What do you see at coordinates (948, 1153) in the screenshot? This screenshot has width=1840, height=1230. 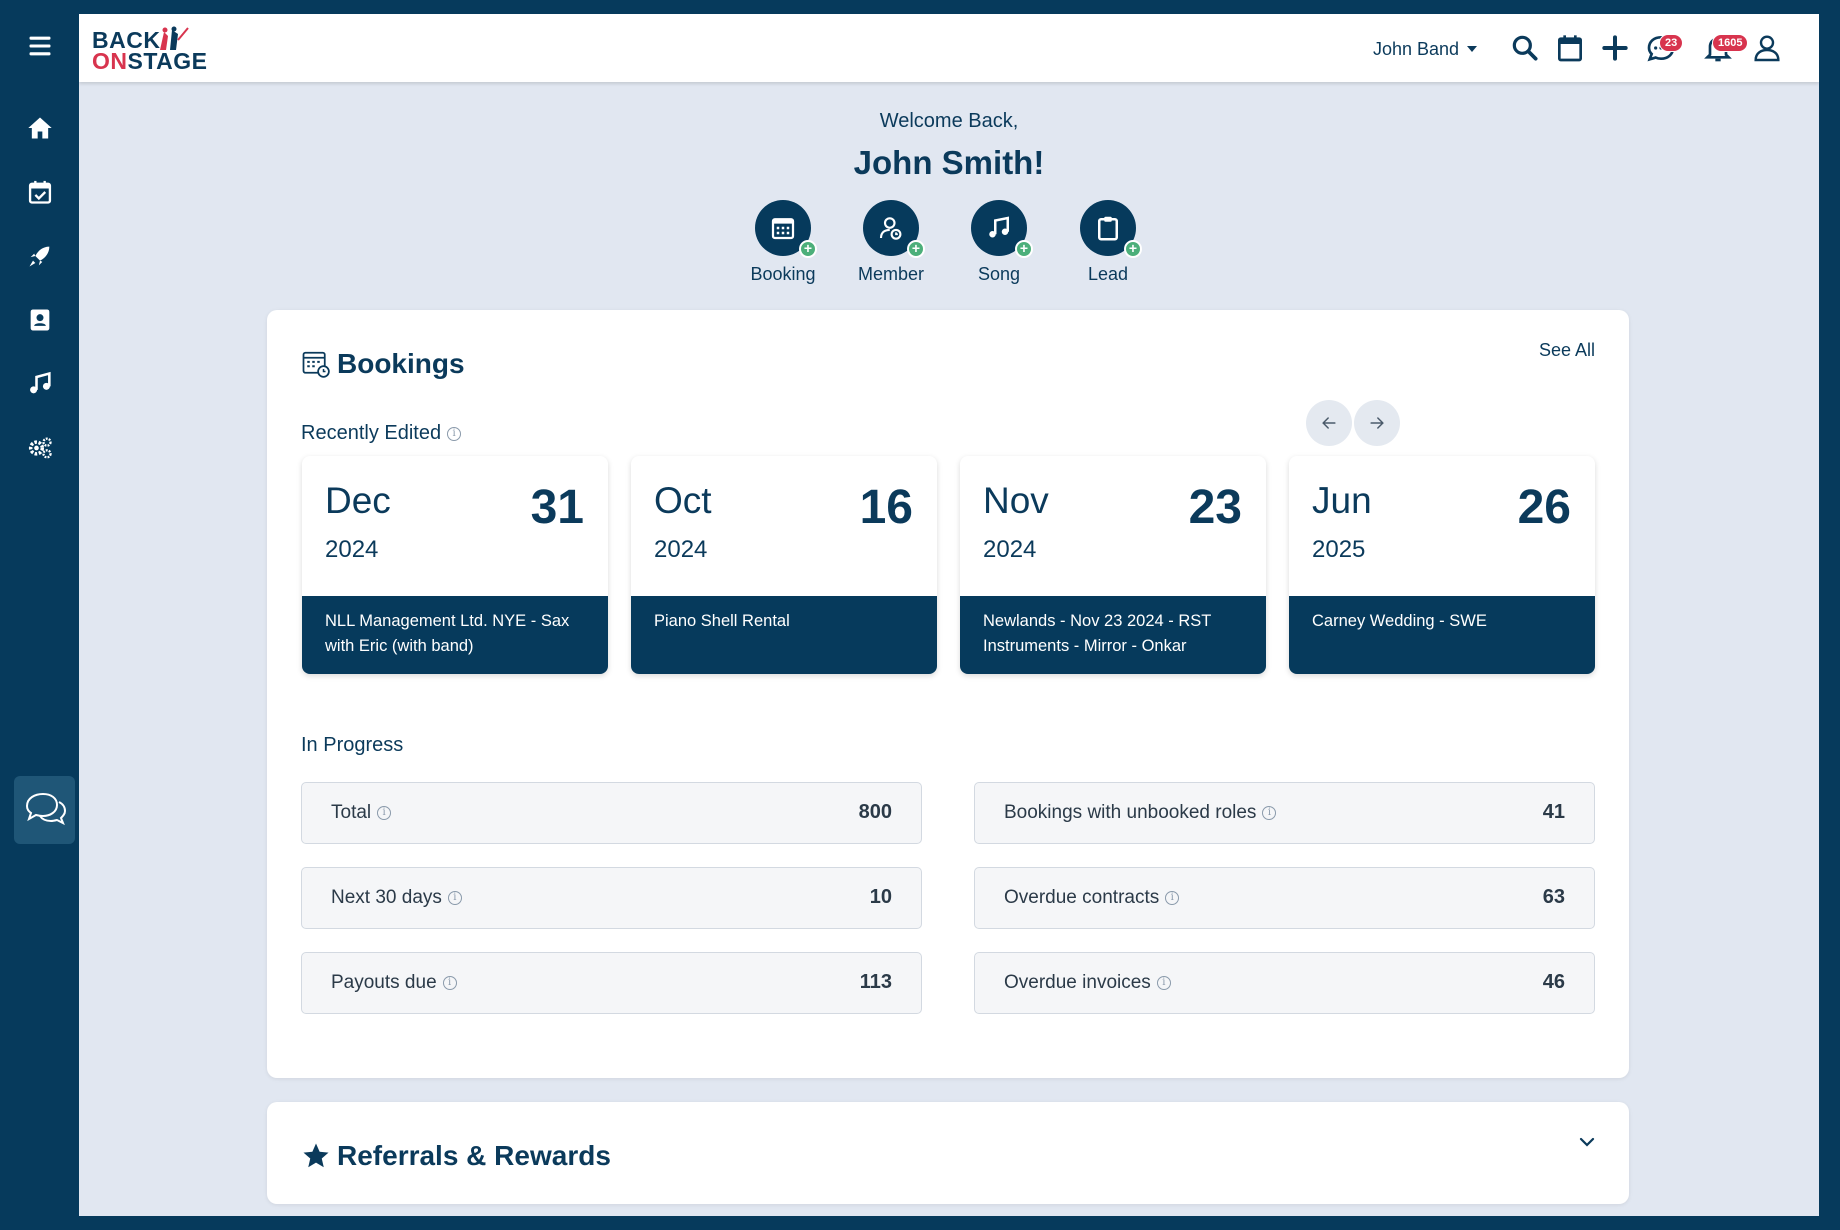 I see `referrals-card: Referrals & Rewards` at bounding box center [948, 1153].